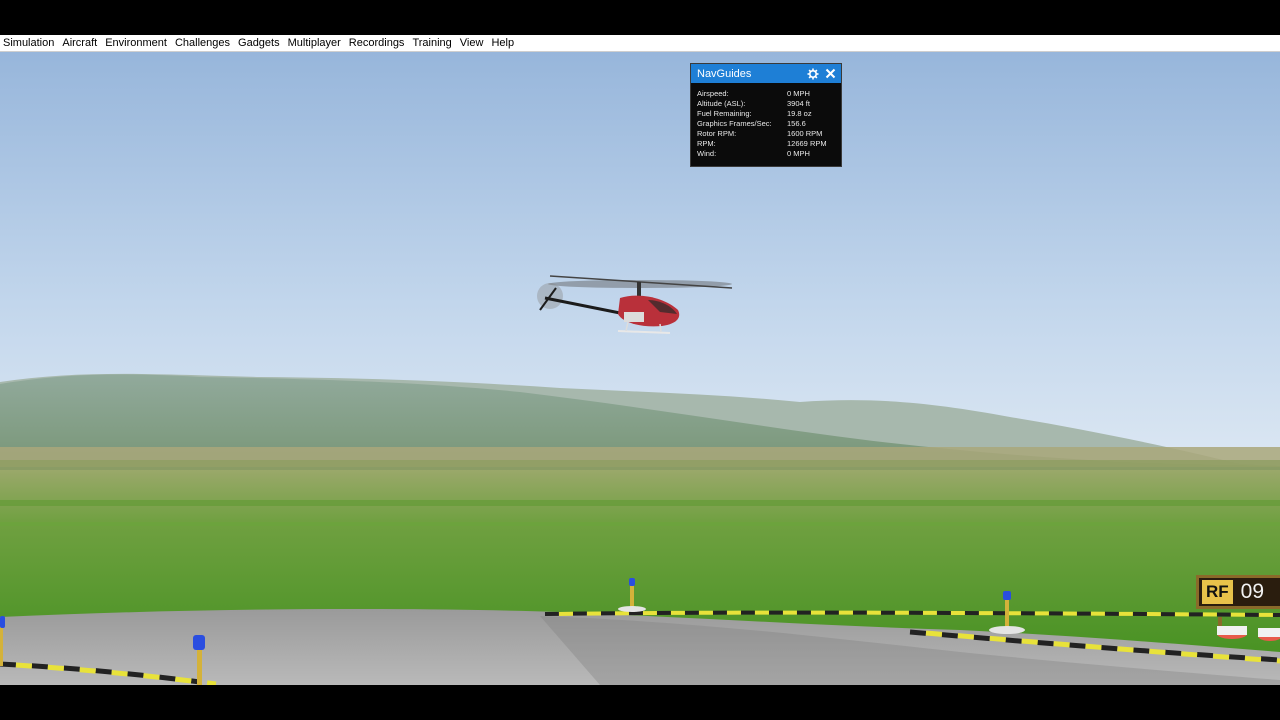  Describe the element at coordinates (1217, 592) in the screenshot. I see `runway-sign-rf: RF` at that location.